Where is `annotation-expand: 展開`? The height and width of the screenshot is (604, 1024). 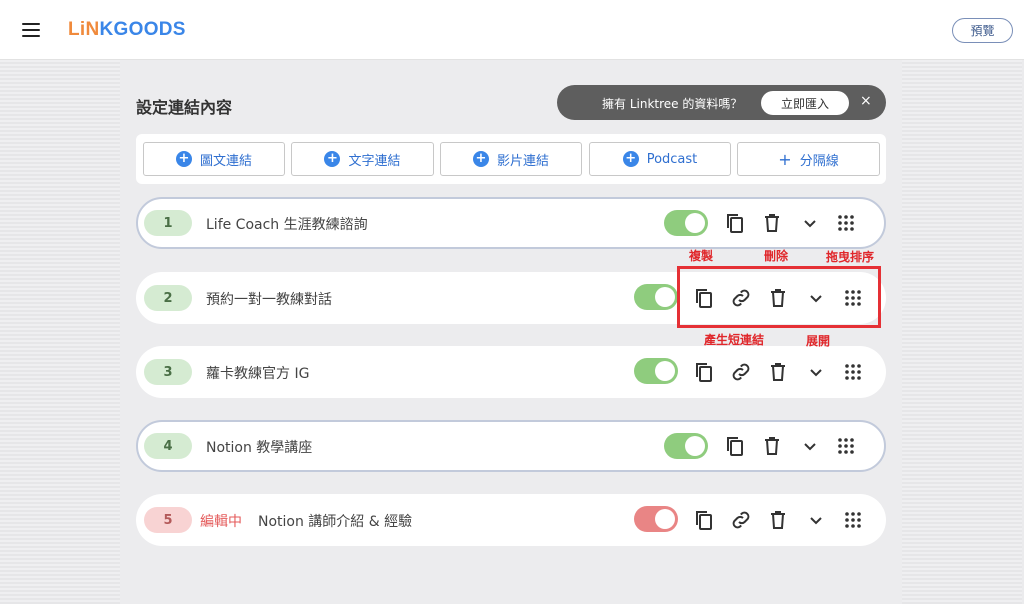 annotation-expand: 展開 is located at coordinates (818, 341).